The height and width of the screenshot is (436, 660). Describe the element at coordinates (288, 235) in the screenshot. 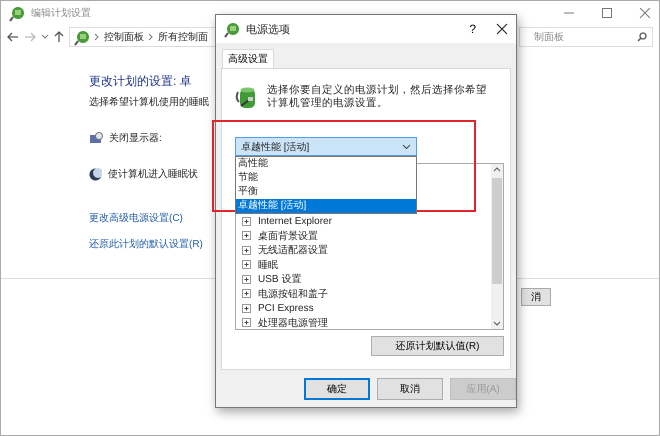

I see `tree-item: 桌面背景设置` at that location.